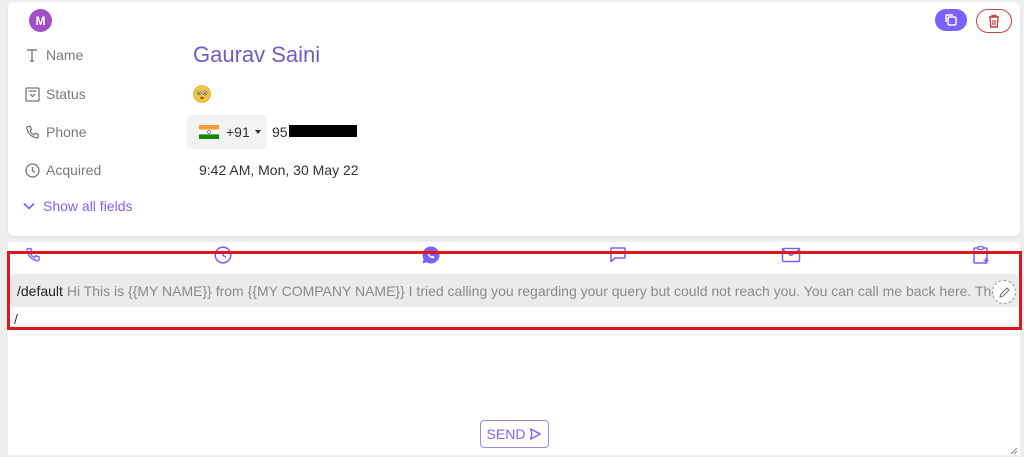 This screenshot has height=457, width=1024. What do you see at coordinates (280, 132) in the screenshot?
I see `phone-number: 95` at bounding box center [280, 132].